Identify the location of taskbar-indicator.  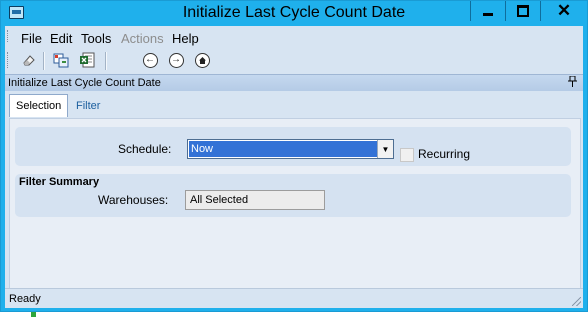
(33, 314).